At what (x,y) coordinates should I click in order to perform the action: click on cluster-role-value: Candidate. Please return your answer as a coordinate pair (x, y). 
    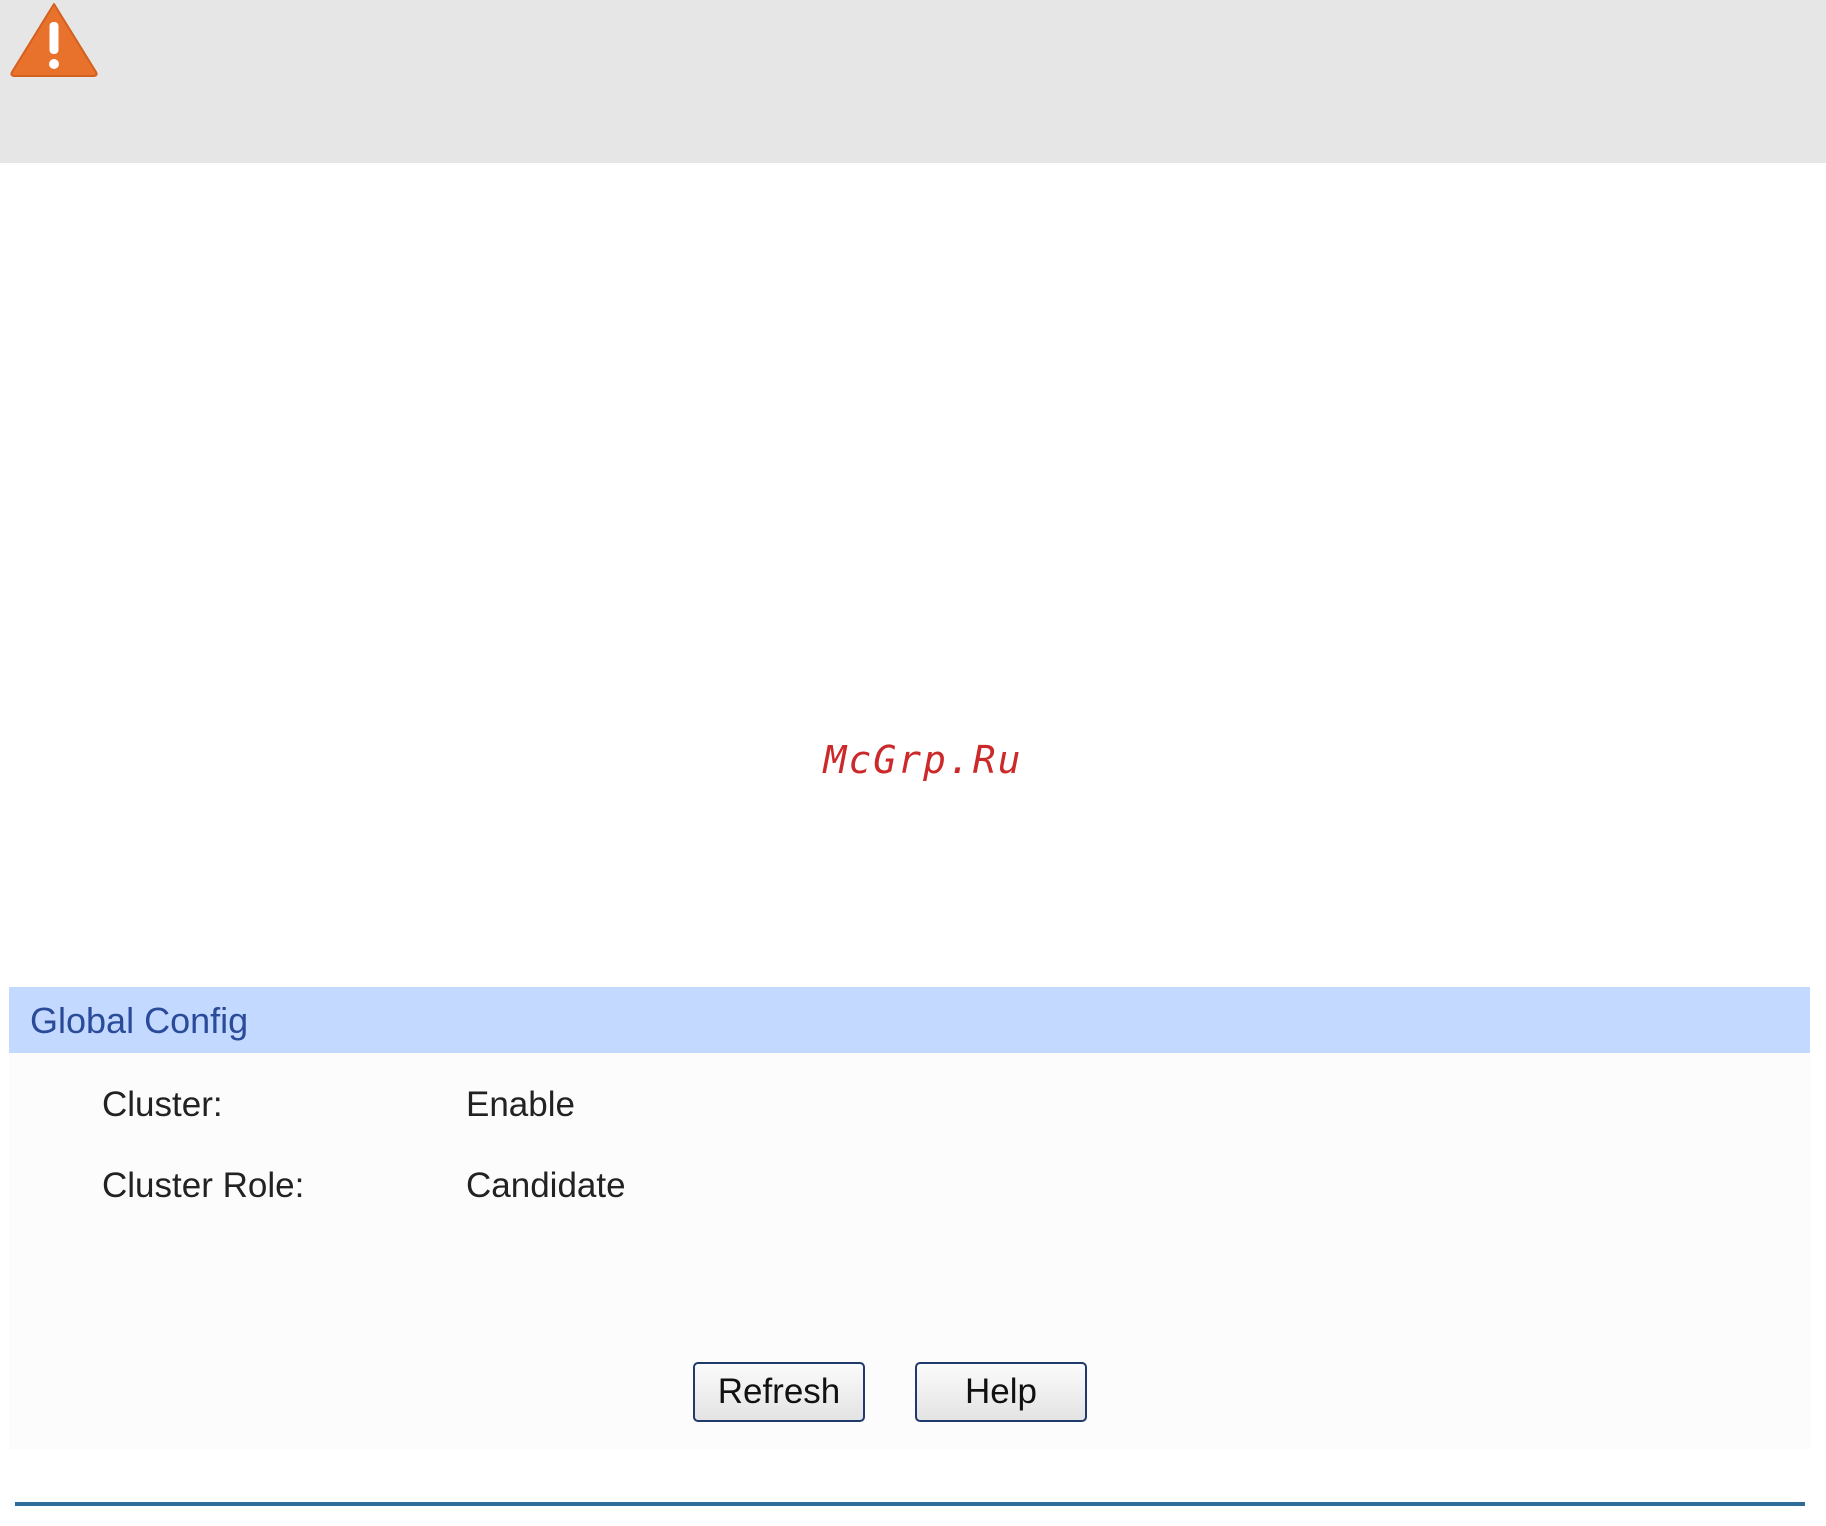
    Looking at the image, I should click on (546, 1185).